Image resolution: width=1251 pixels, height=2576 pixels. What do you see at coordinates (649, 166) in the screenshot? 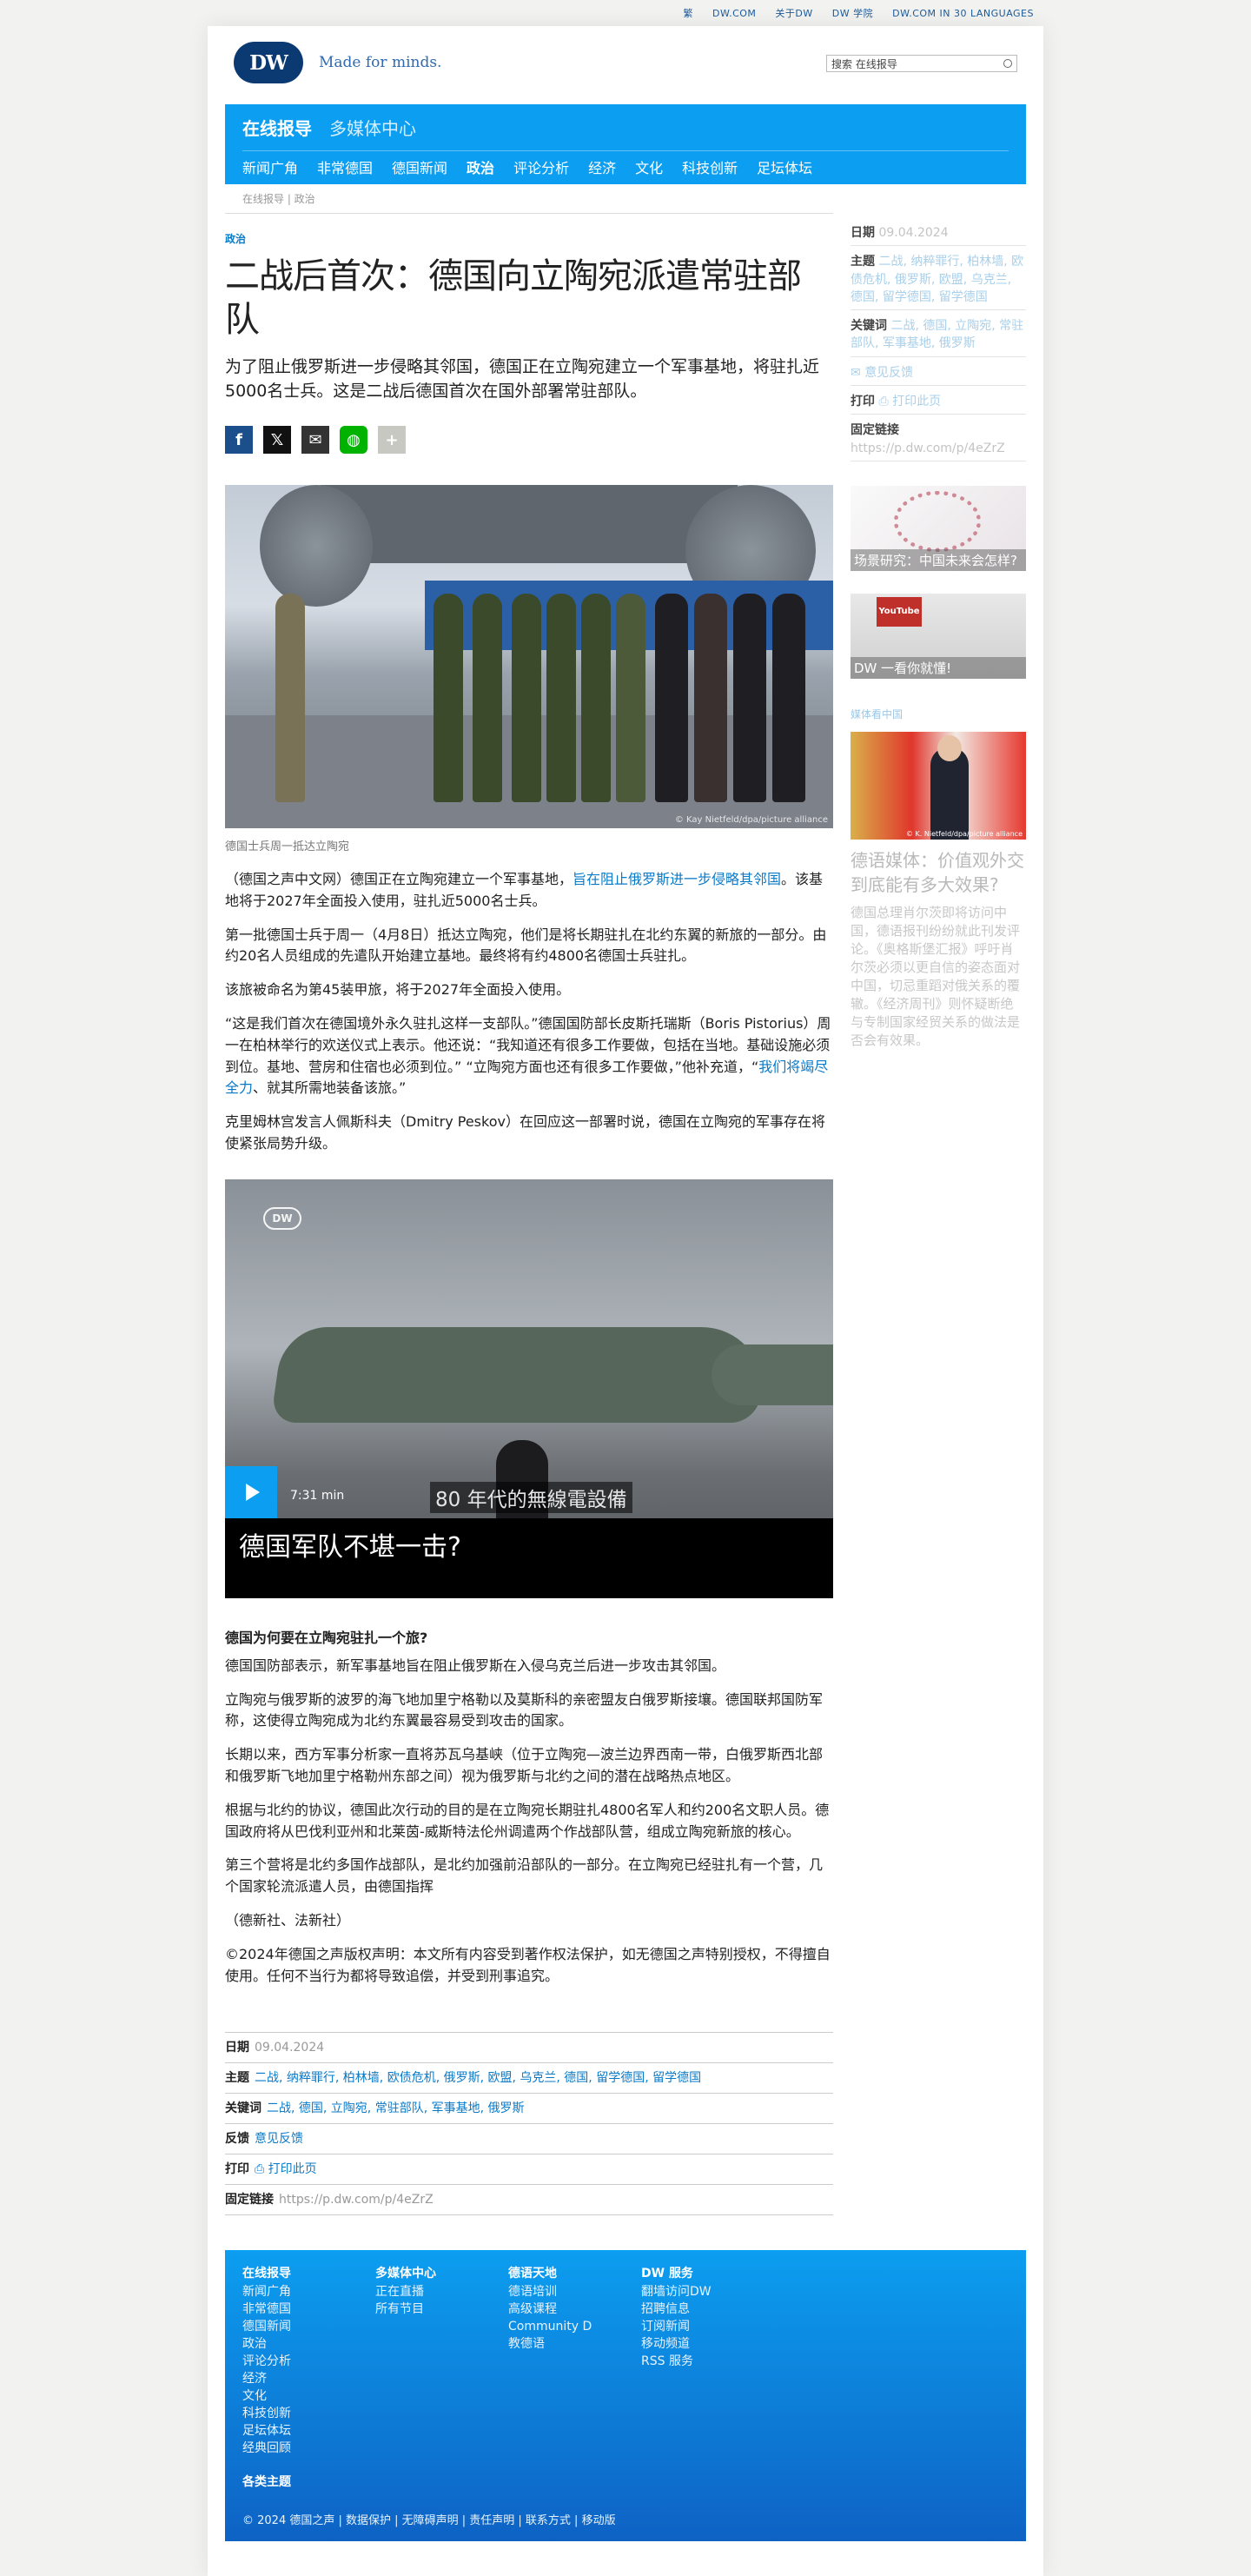
I see `nav-item-culture: 文化` at bounding box center [649, 166].